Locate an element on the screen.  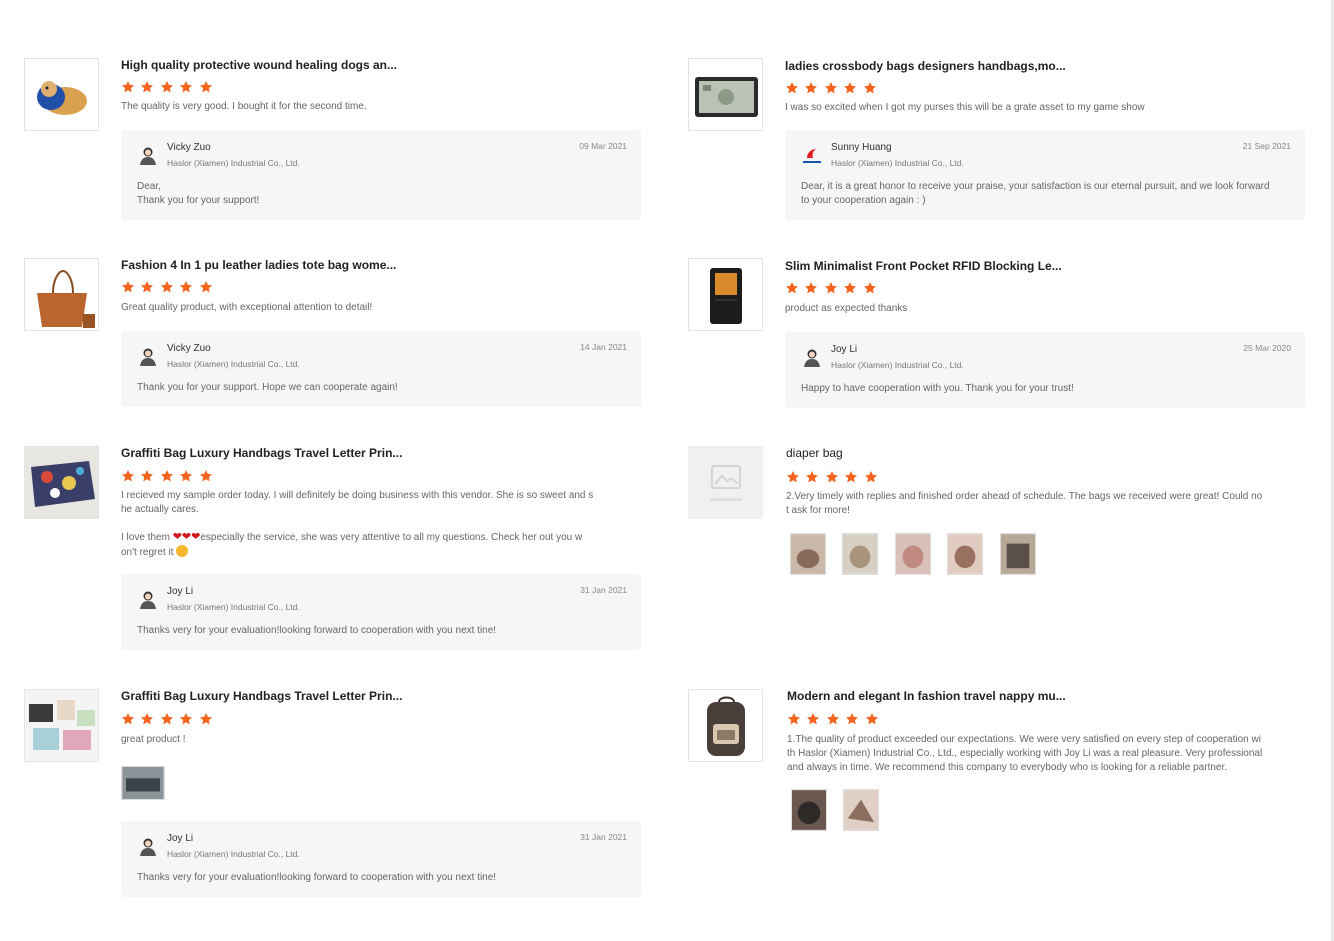
dog-cone-product-icon is located at coordinates (61, 94).